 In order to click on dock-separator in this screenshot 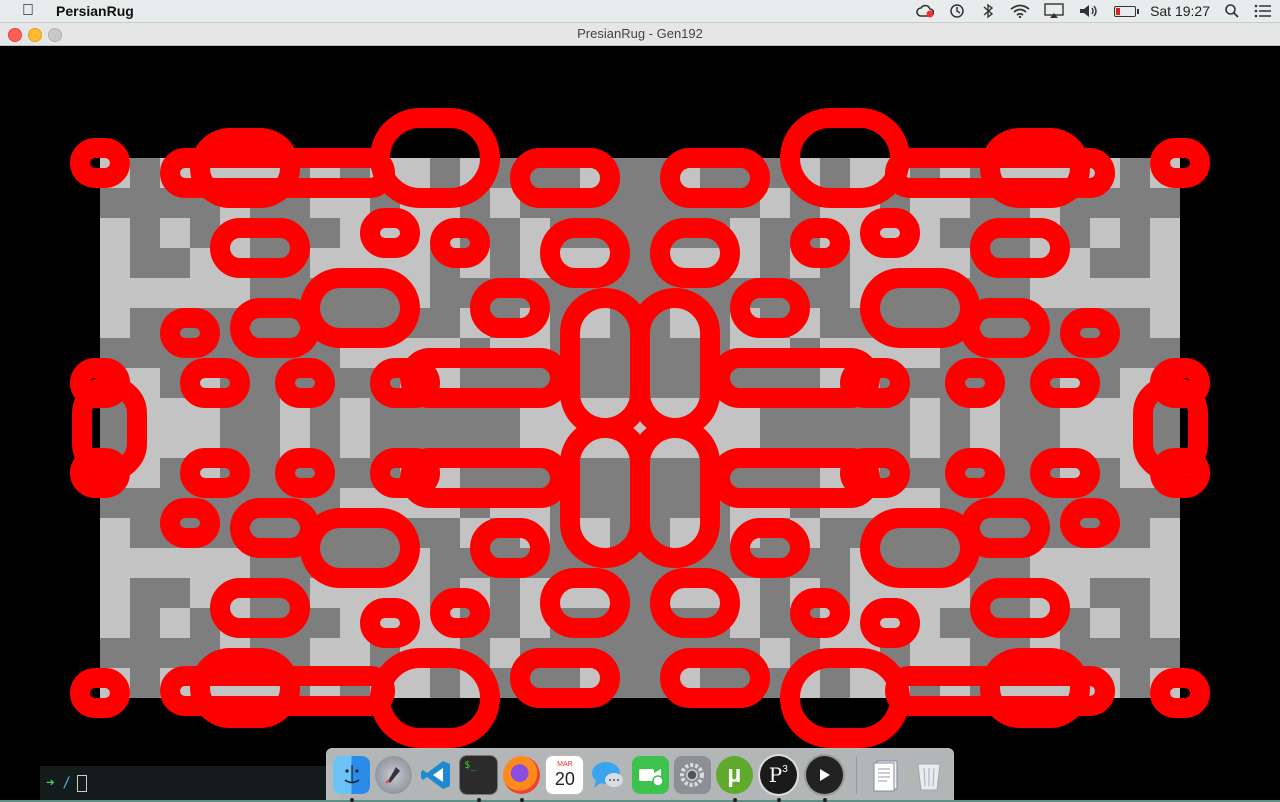, I will do `click(856, 774)`.